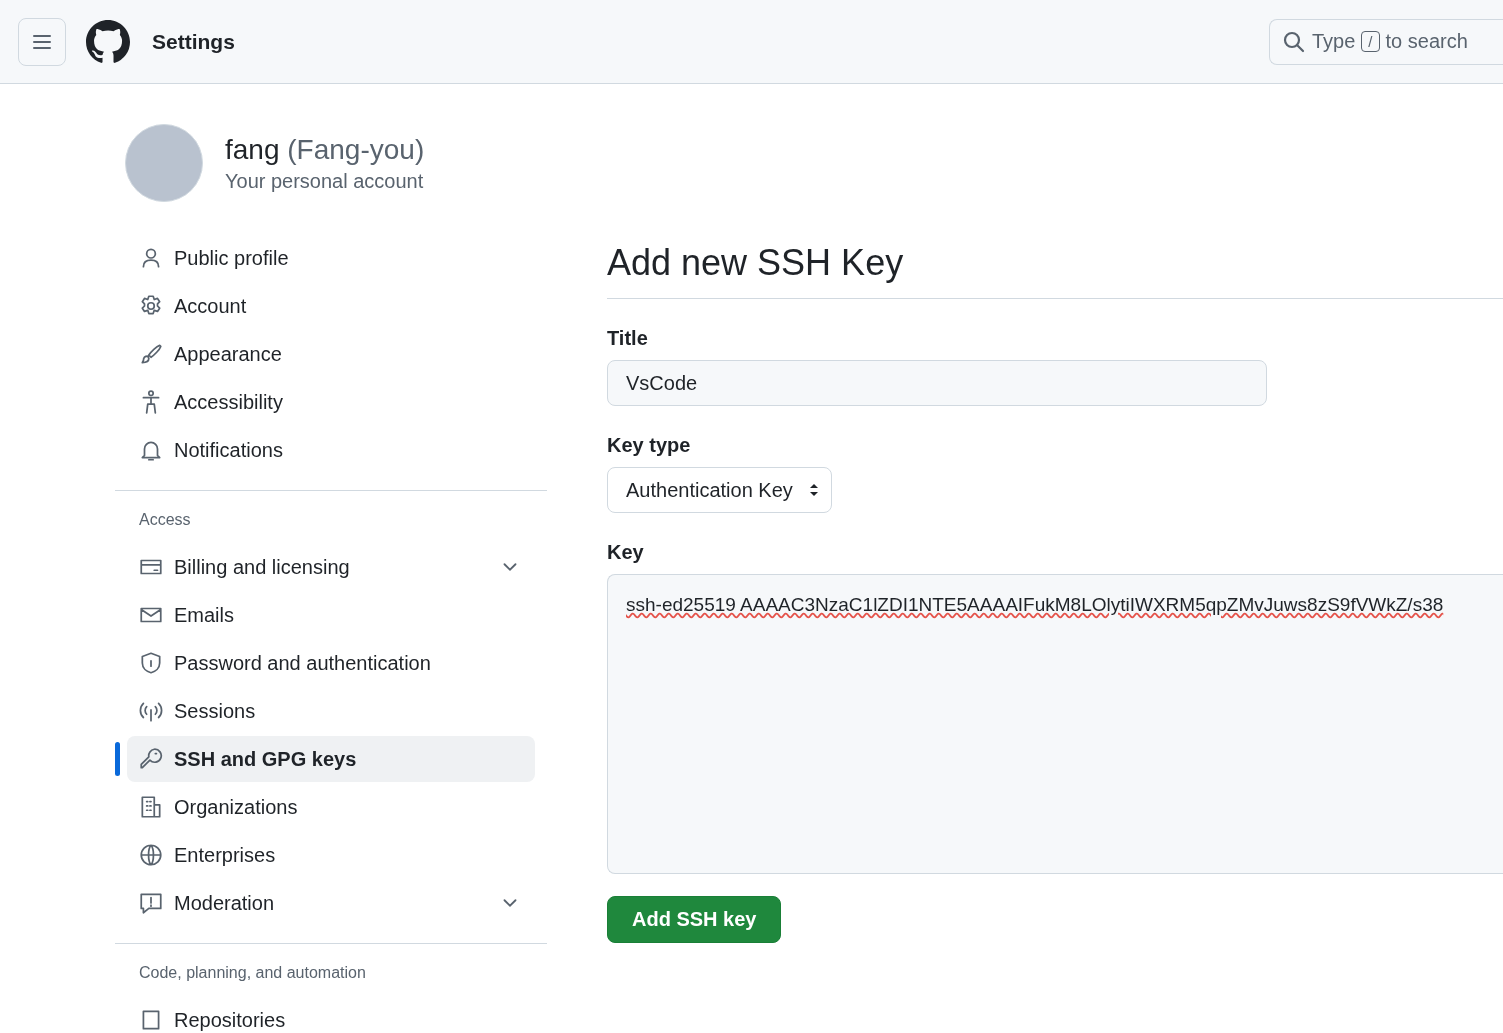  I want to click on sidebar-item: Repositories, so click(331, 1015).